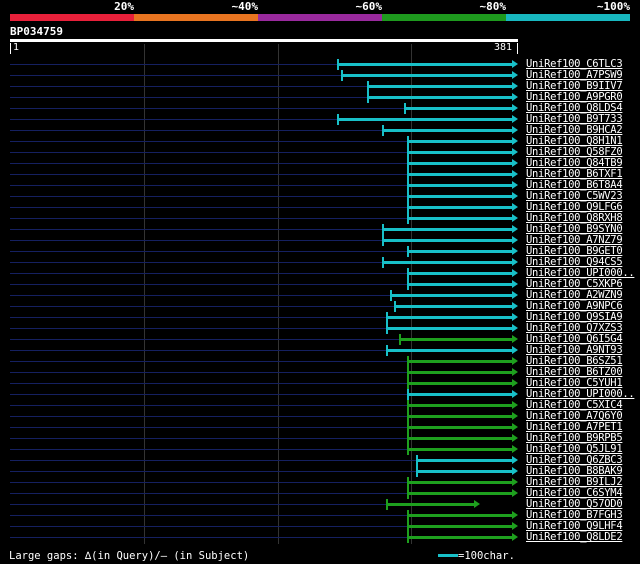 The height and width of the screenshot is (564, 640). Describe the element at coordinates (493, 6) in the screenshot. I see `scale-label-80: ~80%` at that location.